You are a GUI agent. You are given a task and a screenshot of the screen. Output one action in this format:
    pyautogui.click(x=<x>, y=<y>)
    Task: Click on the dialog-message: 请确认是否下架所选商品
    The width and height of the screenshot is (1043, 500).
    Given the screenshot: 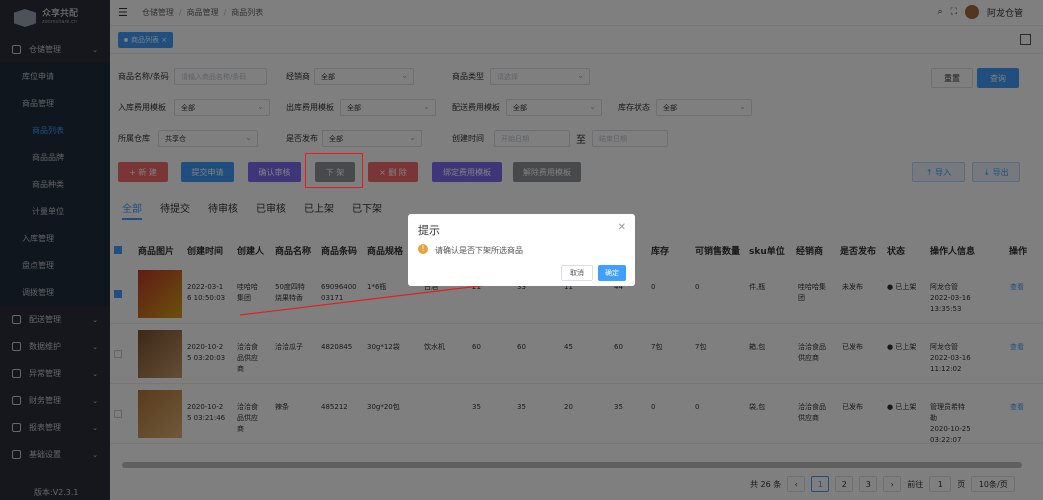 What is the action you would take?
    pyautogui.click(x=479, y=250)
    